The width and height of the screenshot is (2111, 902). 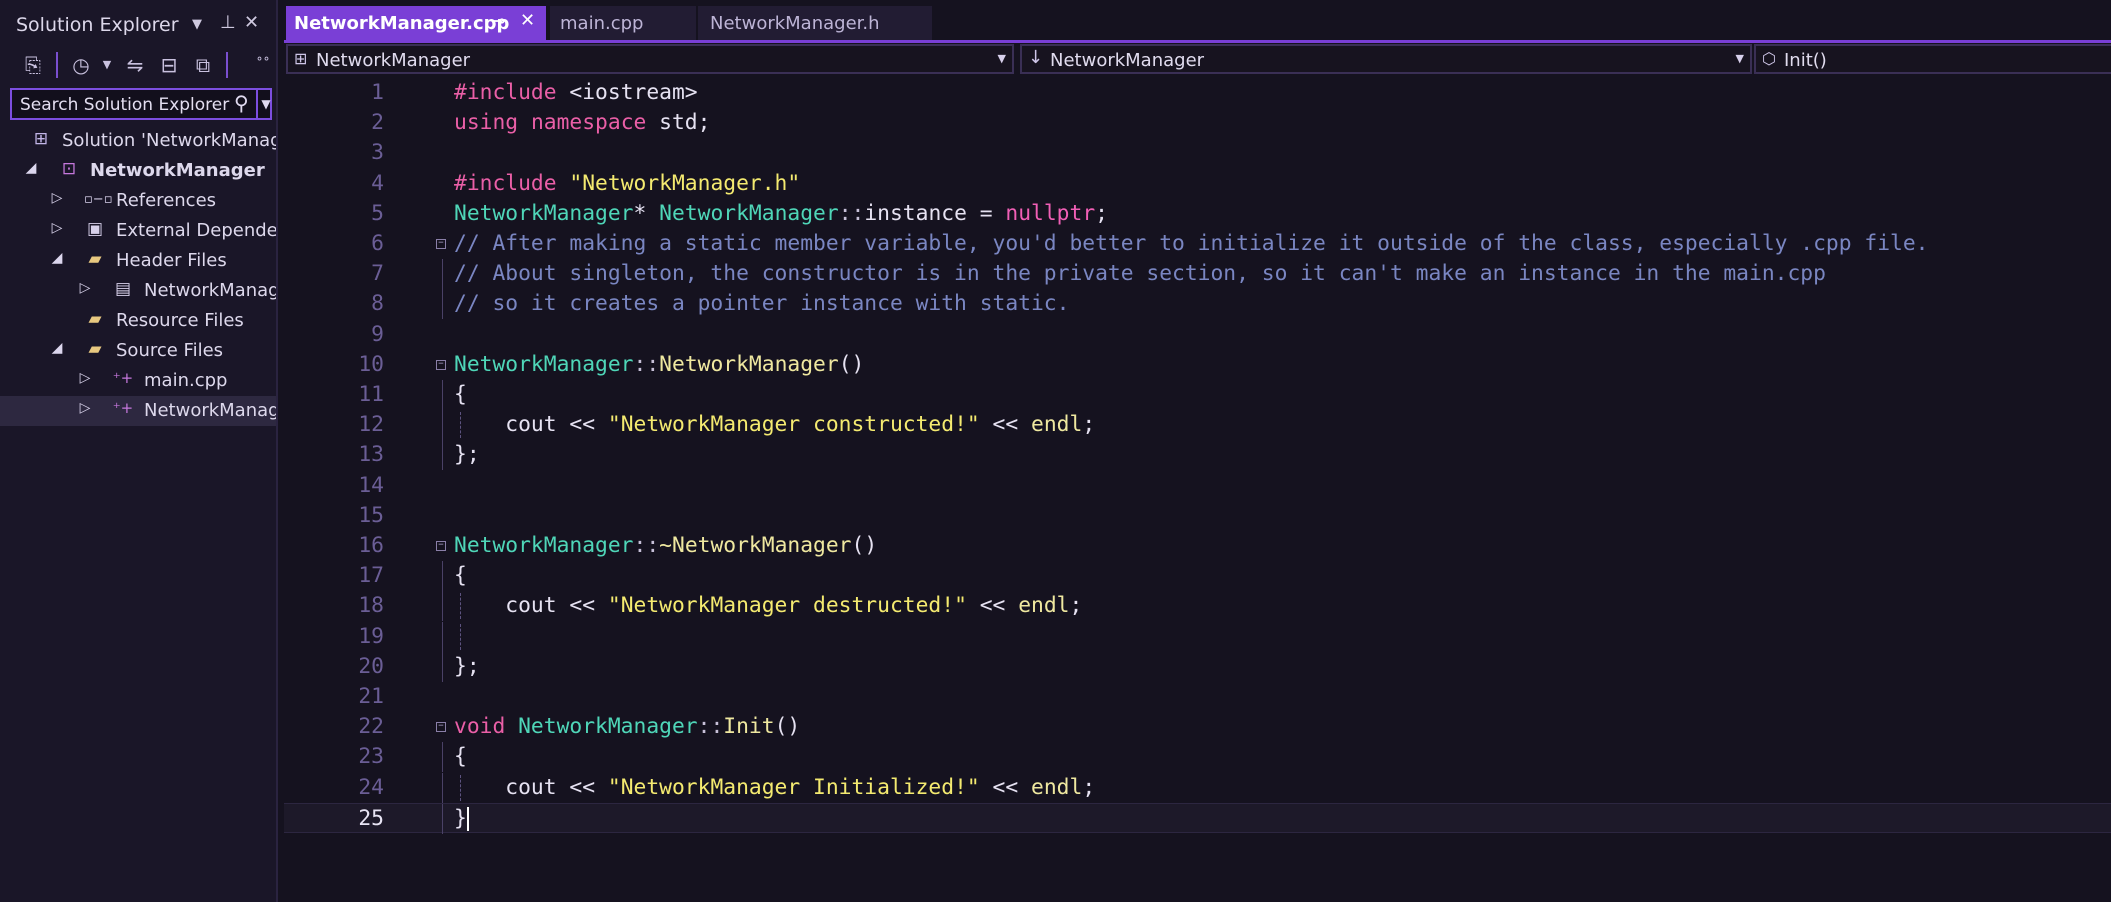 I want to click on tree-item-label: NetworkManager, so click(x=177, y=170).